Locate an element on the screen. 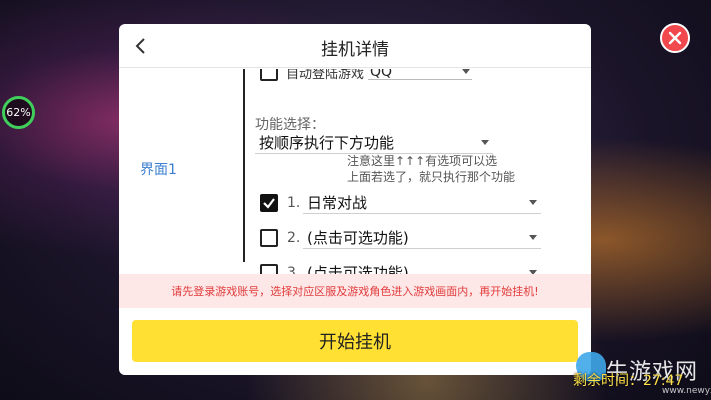  function-label: 功能选择： is located at coordinates (290, 125).